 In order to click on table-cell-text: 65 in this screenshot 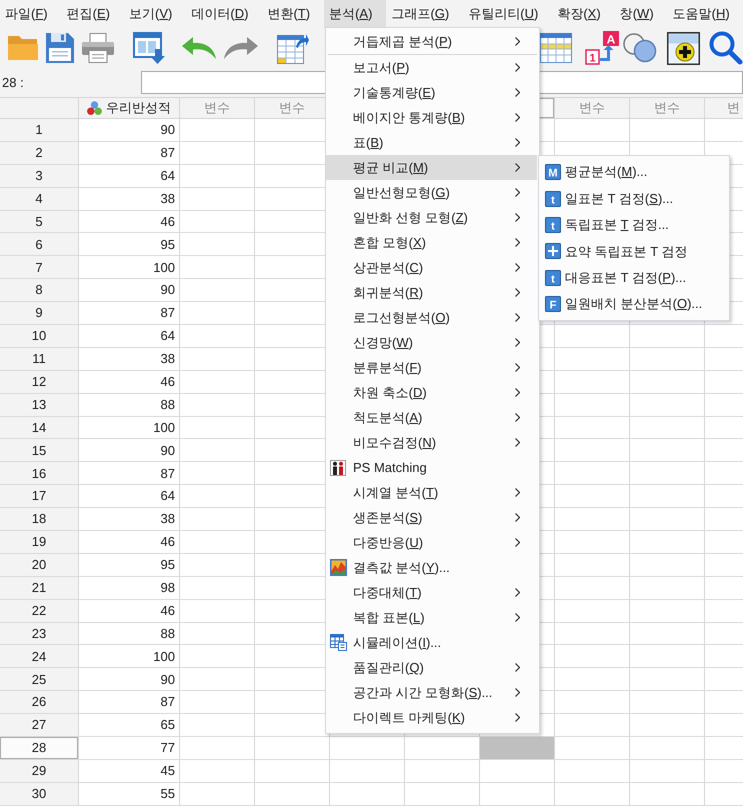, I will do `click(168, 725)`.